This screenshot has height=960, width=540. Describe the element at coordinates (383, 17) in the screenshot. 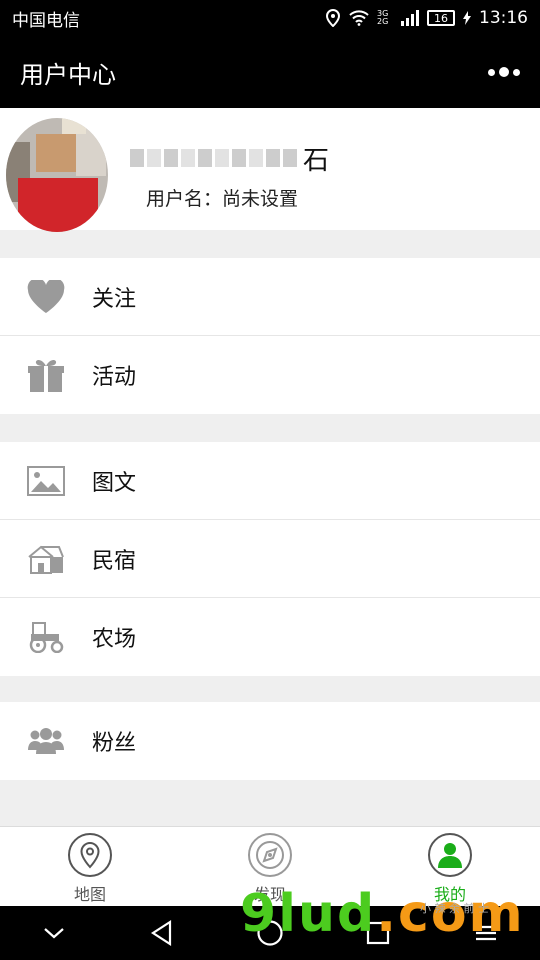

I see `network-type: 3G 2G` at that location.